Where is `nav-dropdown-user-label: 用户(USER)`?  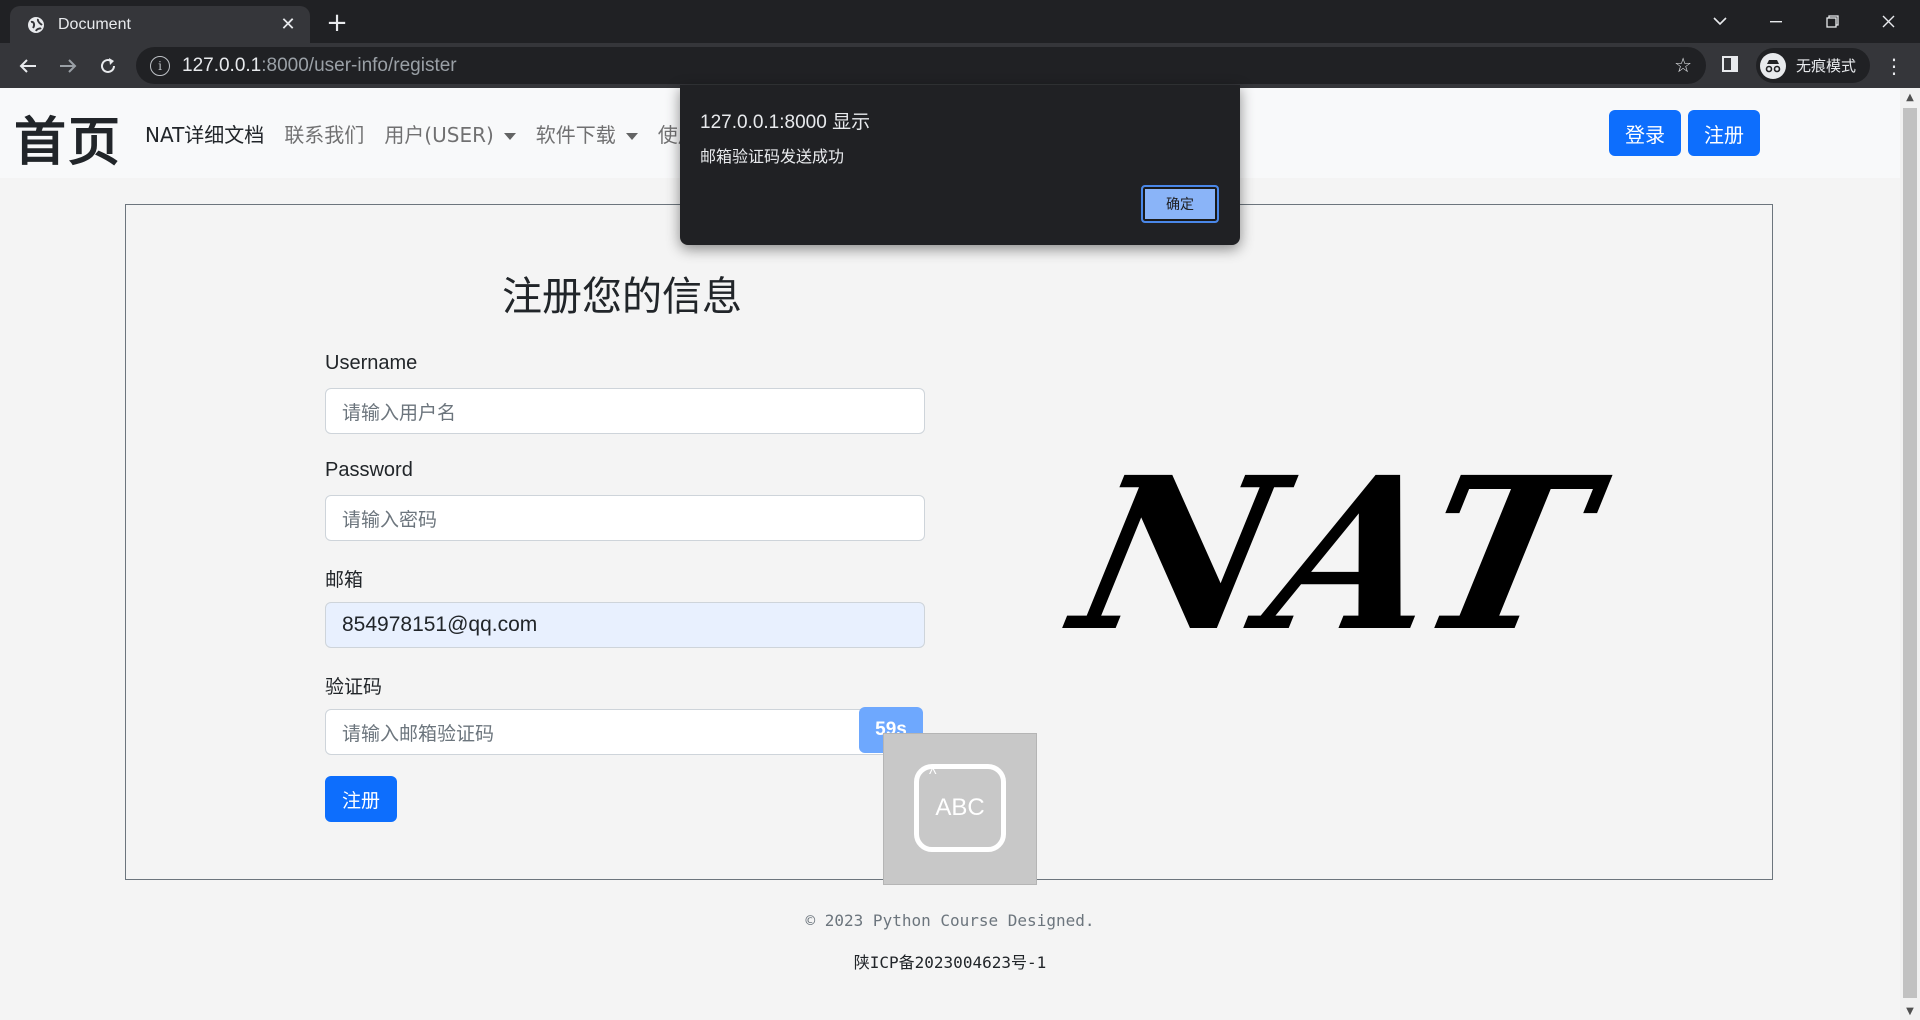
nav-dropdown-user-label: 用户(USER) is located at coordinates (439, 135).